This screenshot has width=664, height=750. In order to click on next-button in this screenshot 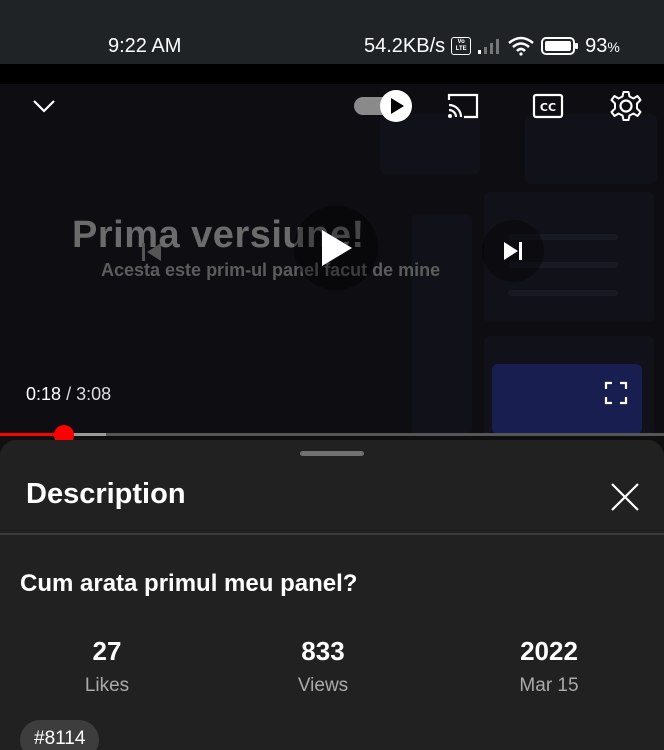, I will do `click(513, 251)`.